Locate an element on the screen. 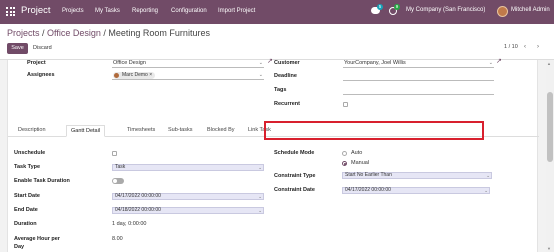 Image resolution: width=554 pixels, height=252 pixels. project-label: Project is located at coordinates (36, 63).